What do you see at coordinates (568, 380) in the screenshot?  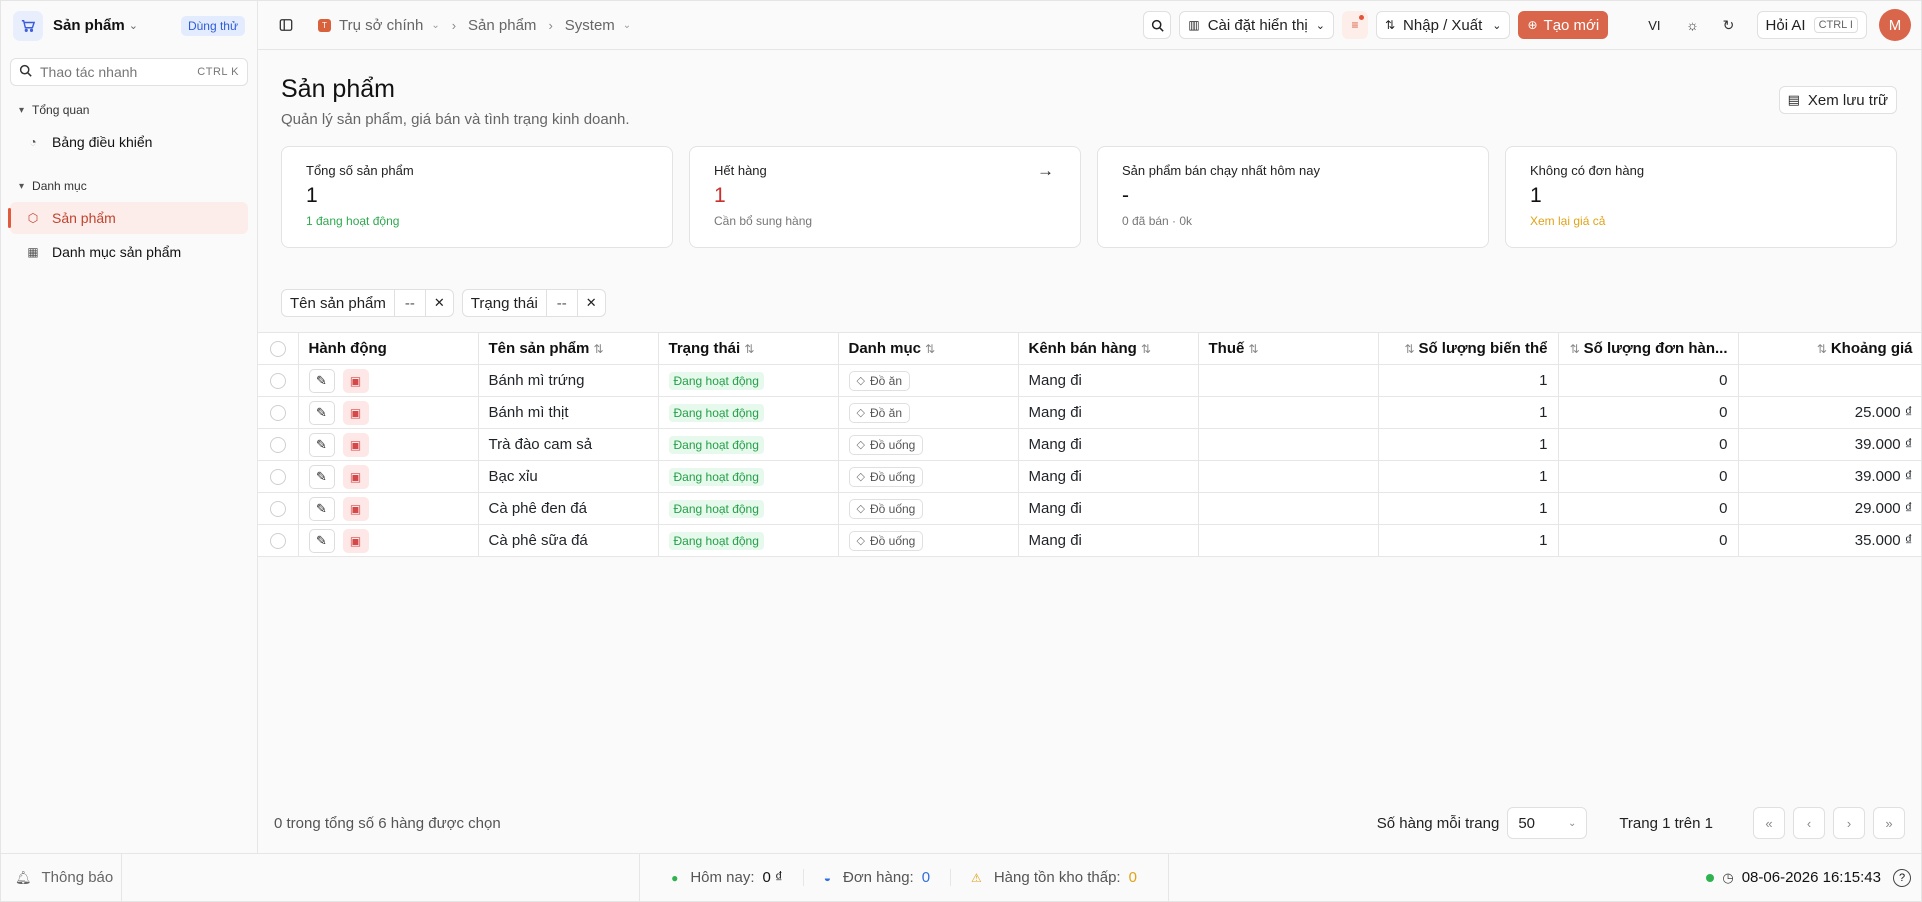 I see `product-name: Bánh mì trứng` at bounding box center [568, 380].